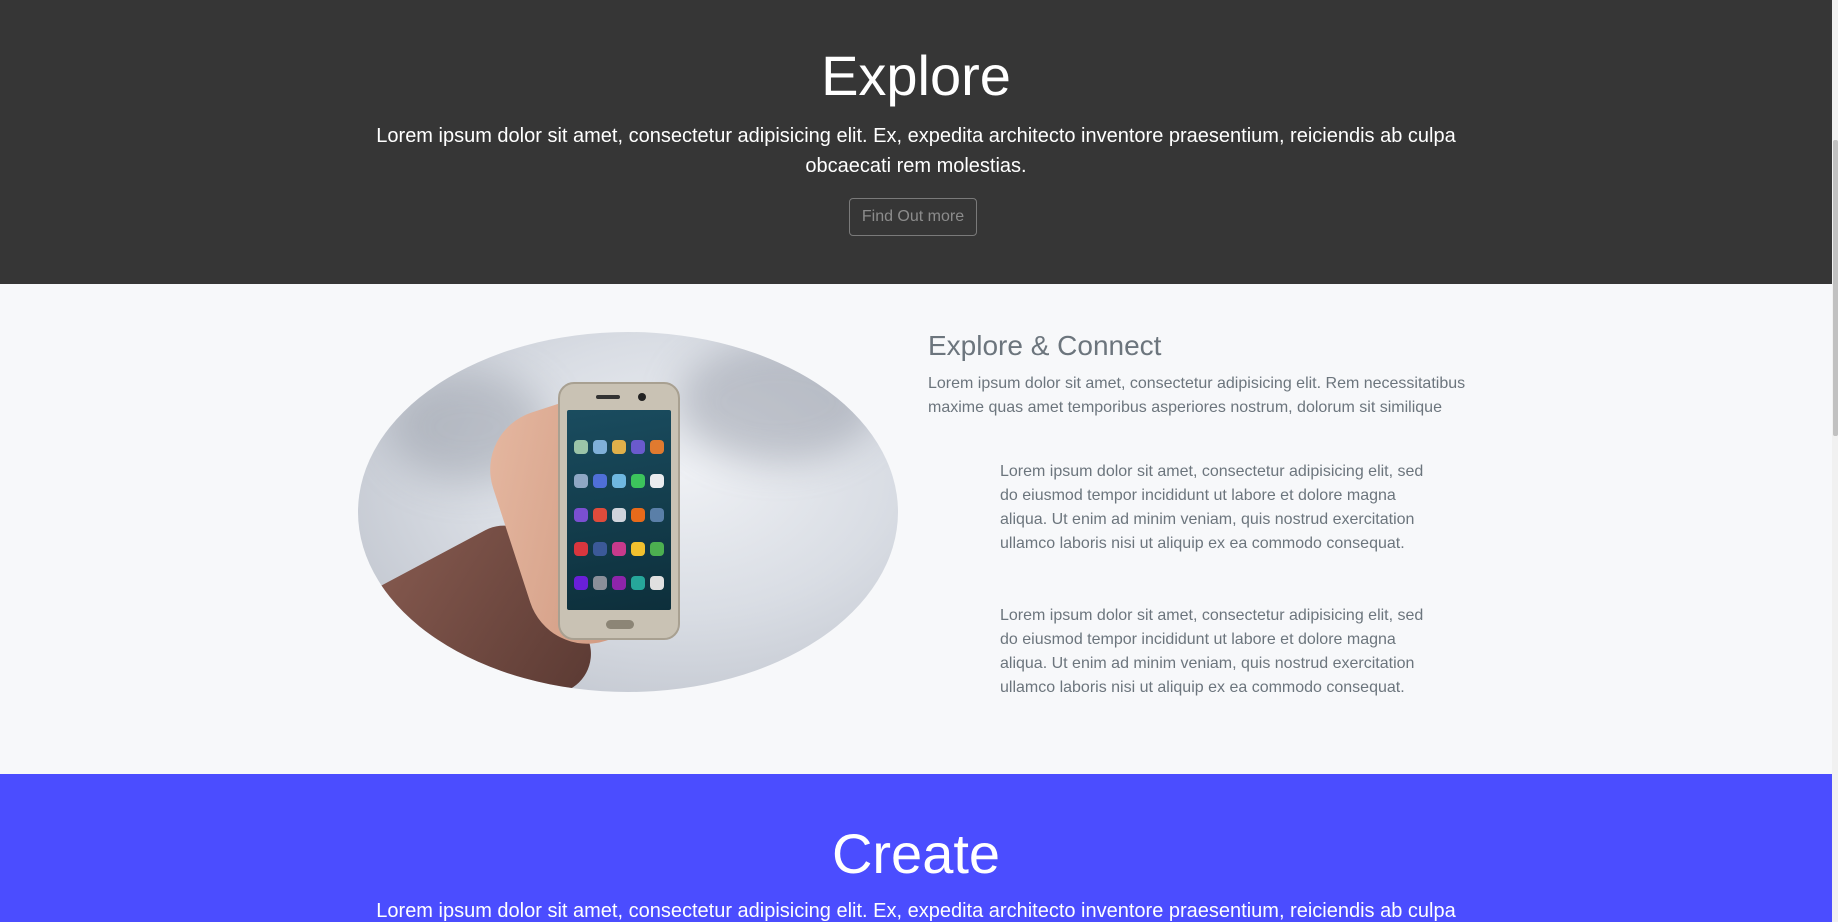  I want to click on phone-image, so click(619, 511).